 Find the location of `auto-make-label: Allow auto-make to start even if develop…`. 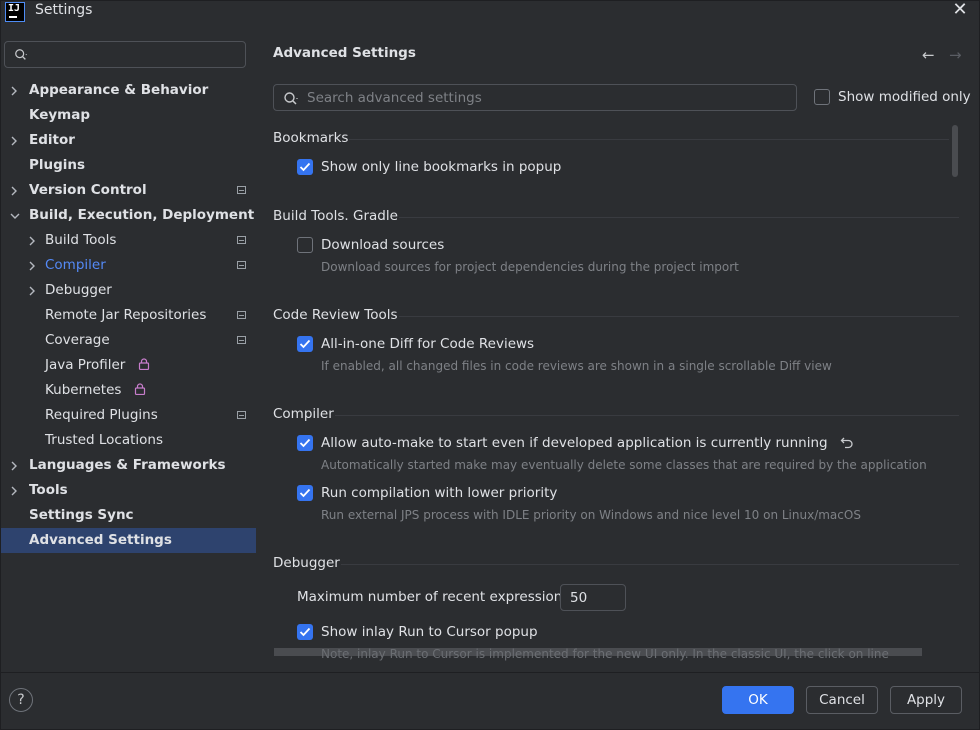

auto-make-label: Allow auto-make to start even if develop… is located at coordinates (574, 443).